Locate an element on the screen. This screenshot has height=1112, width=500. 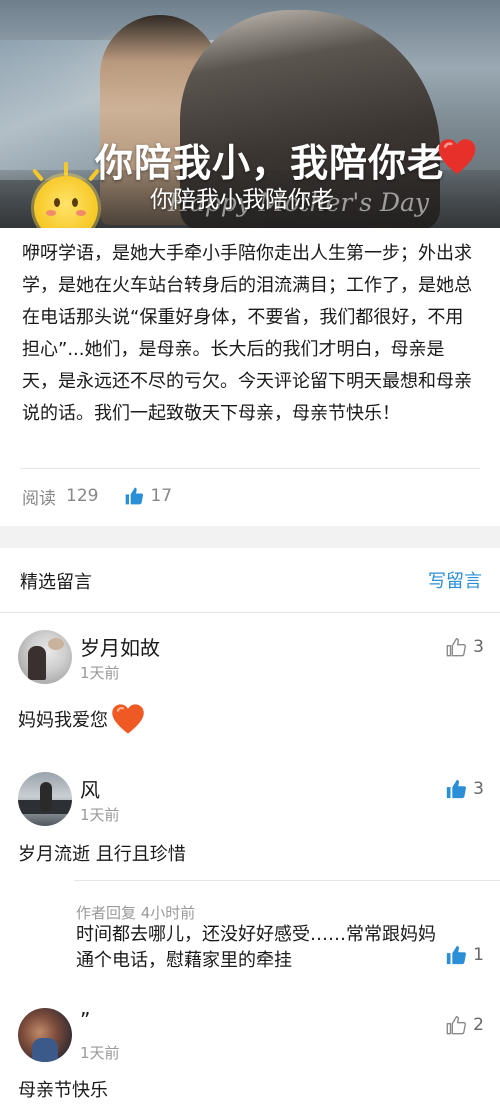
comment-like-count: 2 is located at coordinates (478, 1025).